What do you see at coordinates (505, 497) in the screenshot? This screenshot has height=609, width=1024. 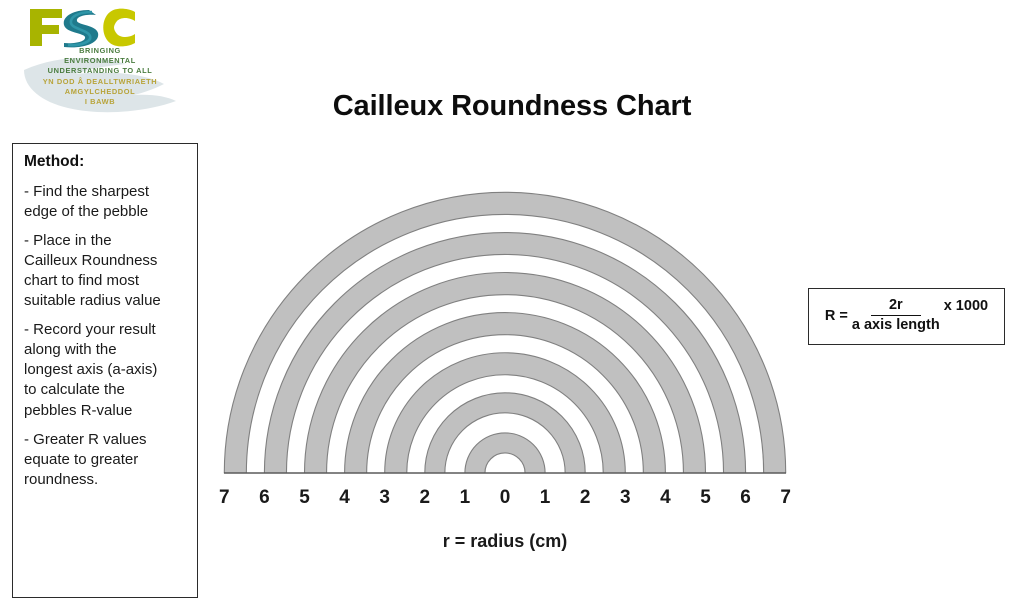 I see `x-axis-tick: 0` at bounding box center [505, 497].